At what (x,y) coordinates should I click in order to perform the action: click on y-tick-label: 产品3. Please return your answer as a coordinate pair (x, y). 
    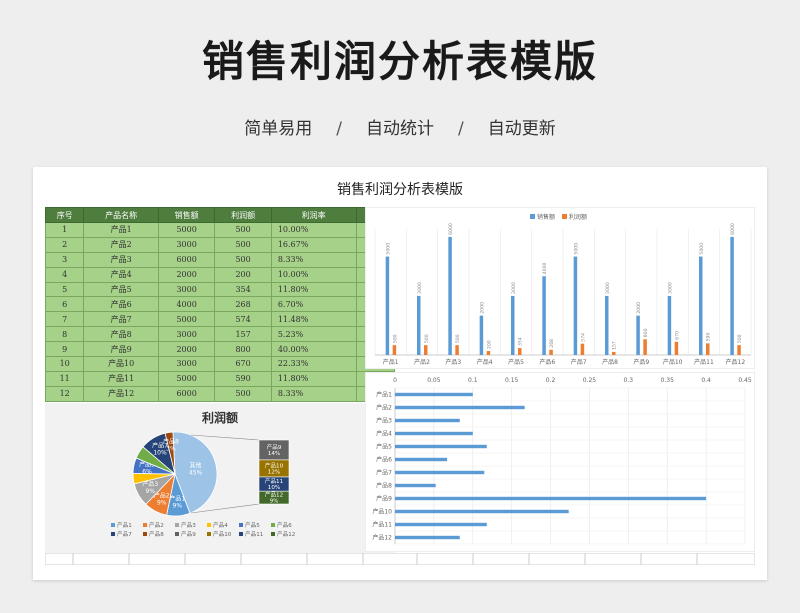
    Looking at the image, I should click on (384, 421).